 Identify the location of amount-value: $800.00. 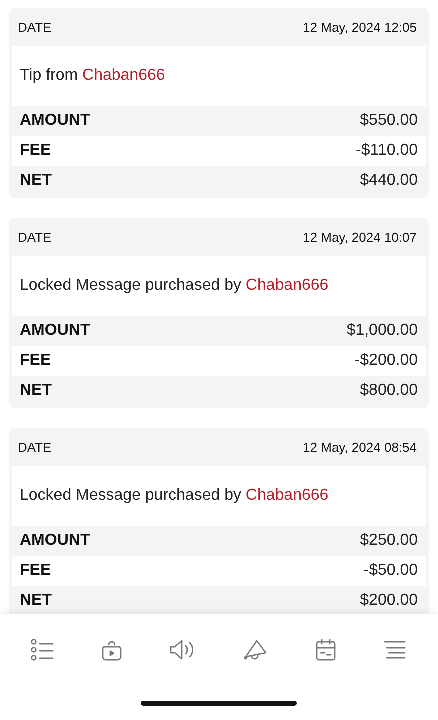
(389, 391).